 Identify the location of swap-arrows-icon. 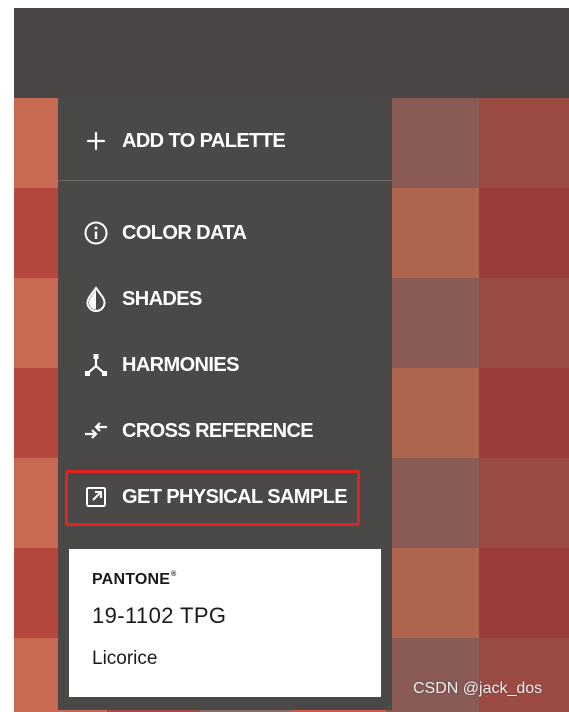
(96, 431).